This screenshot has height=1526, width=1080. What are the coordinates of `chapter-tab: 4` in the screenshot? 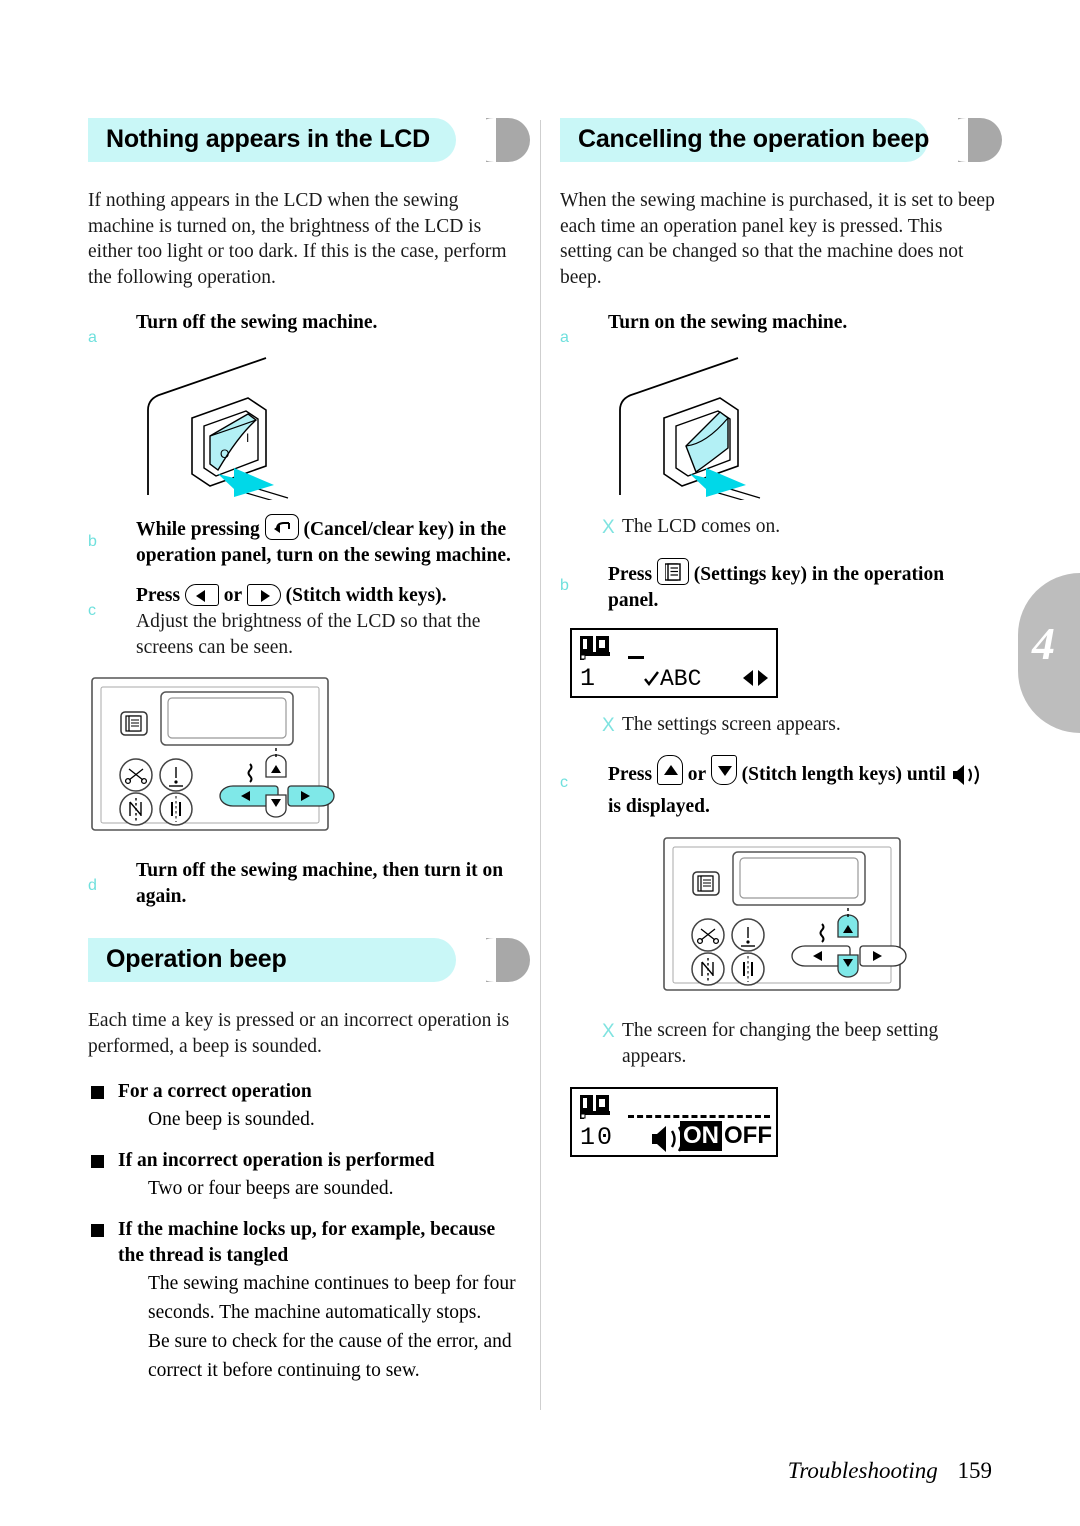 It's located at (1049, 653).